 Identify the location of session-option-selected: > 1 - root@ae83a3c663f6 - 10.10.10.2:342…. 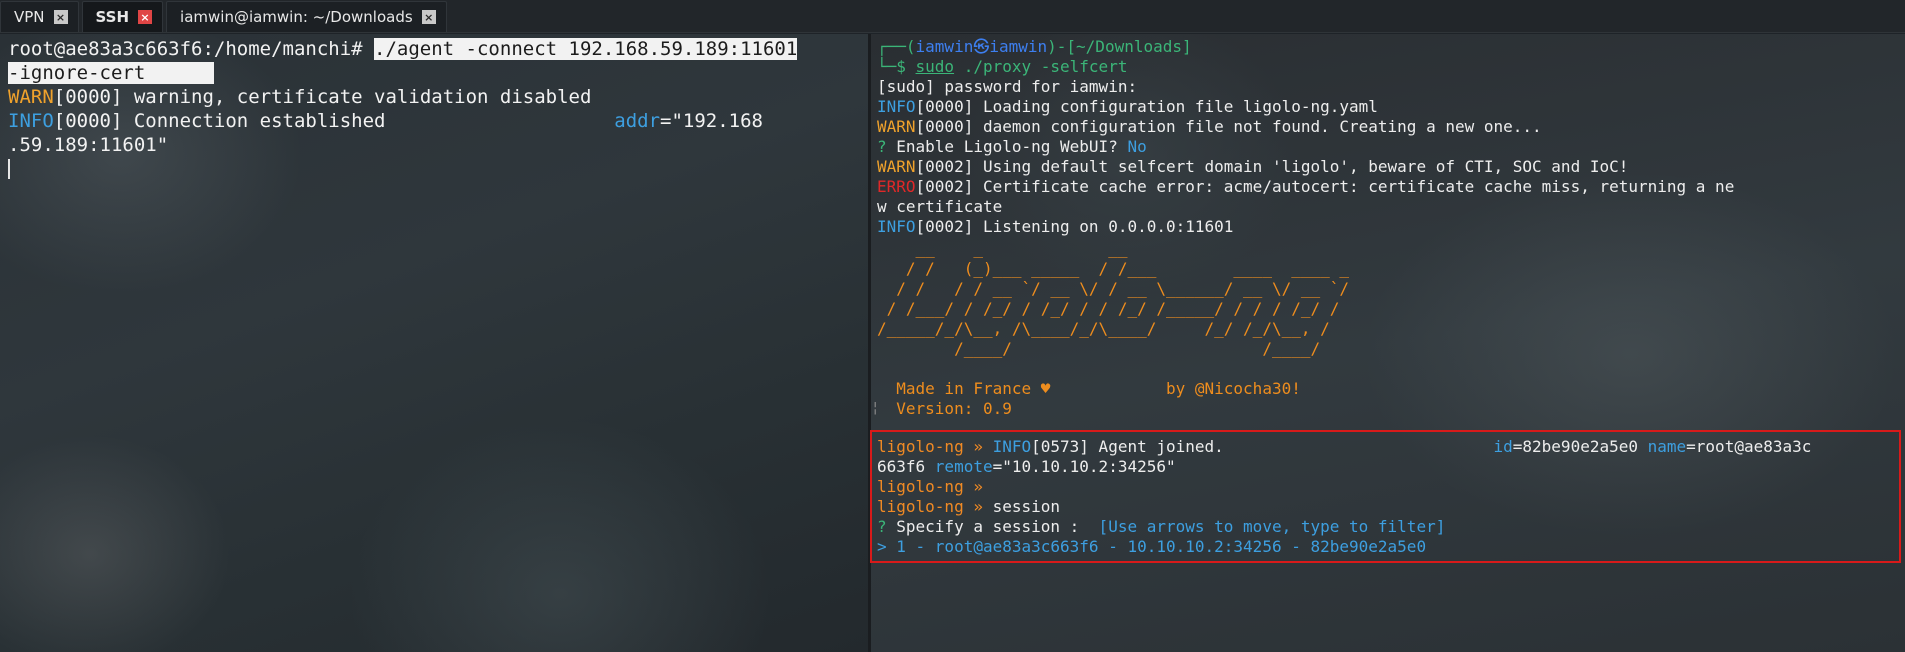
(1151, 546).